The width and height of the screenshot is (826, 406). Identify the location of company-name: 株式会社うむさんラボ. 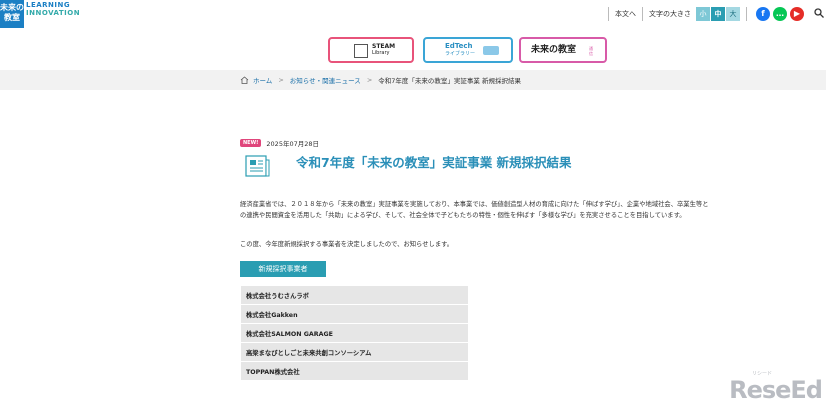
(354, 295).